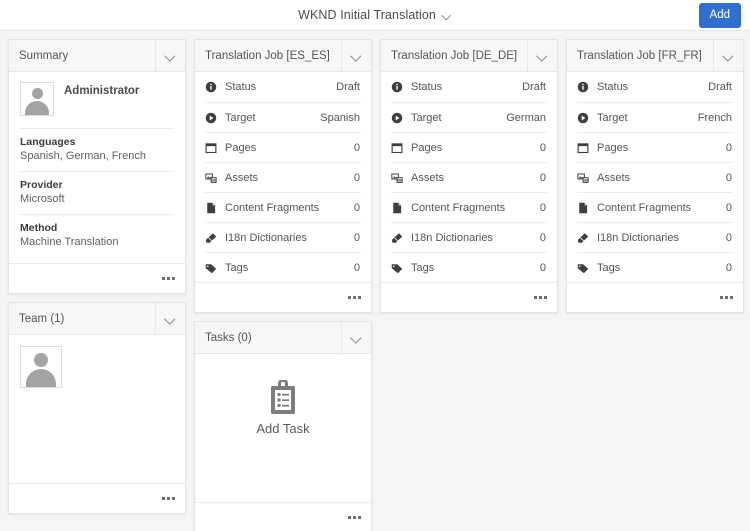 Image resolution: width=750 pixels, height=531 pixels. What do you see at coordinates (102, 91) in the screenshot?
I see `summary-user-name: Administrator` at bounding box center [102, 91].